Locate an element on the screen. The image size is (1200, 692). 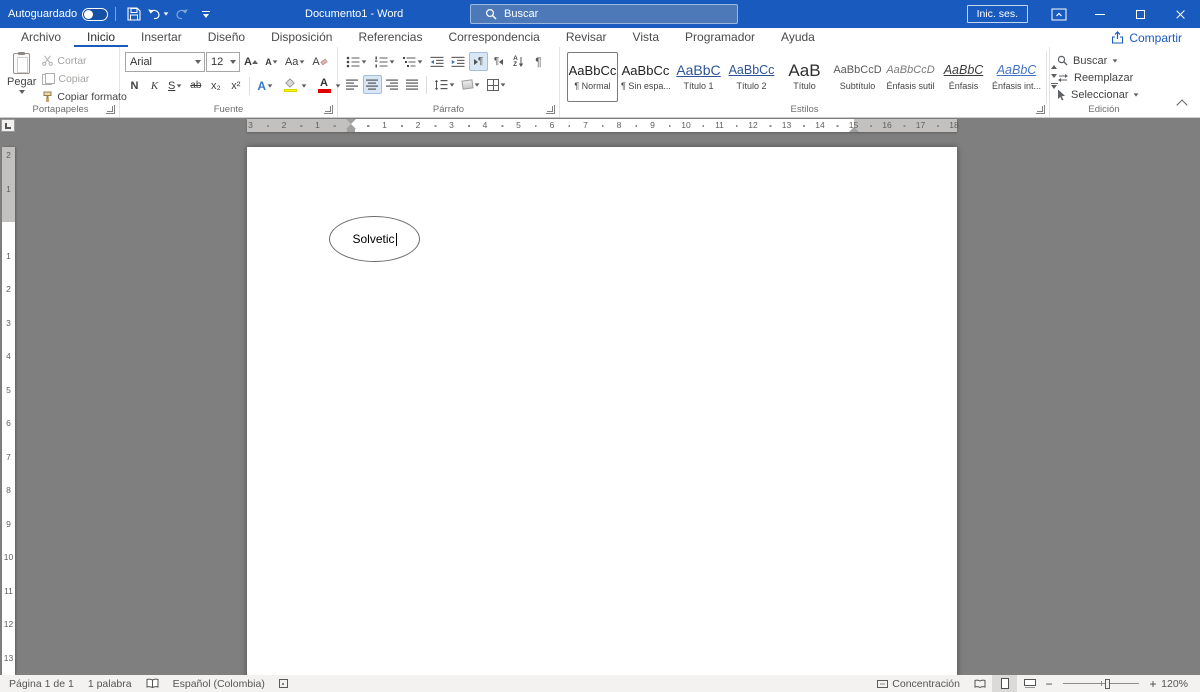
tab-stop-selector is located at coordinates (8, 125).